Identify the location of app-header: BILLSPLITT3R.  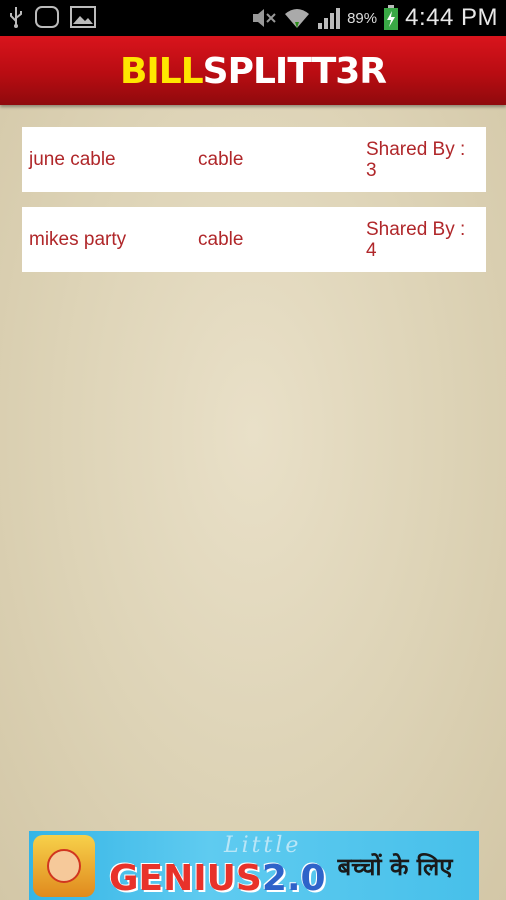
(253, 70).